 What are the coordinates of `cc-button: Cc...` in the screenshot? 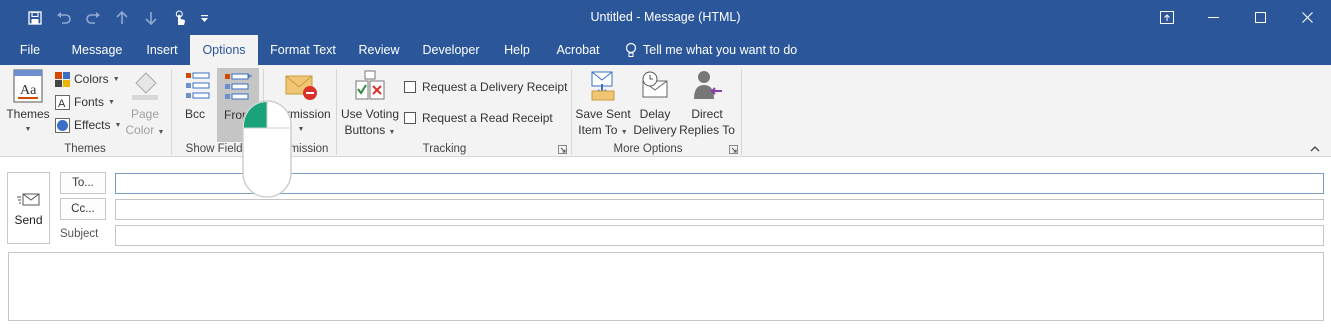 It's located at (83, 209).